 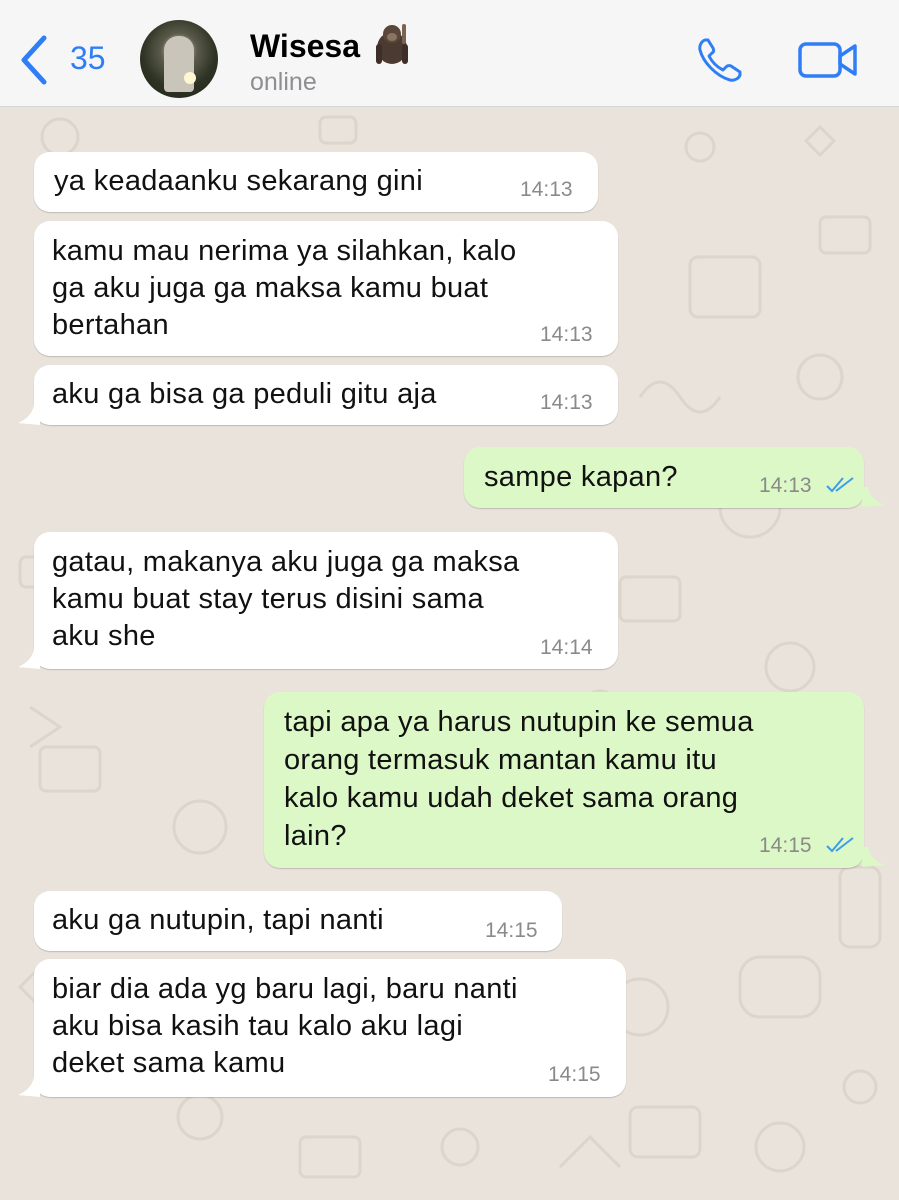 What do you see at coordinates (566, 647) in the screenshot?
I see `message-time: 14:14` at bounding box center [566, 647].